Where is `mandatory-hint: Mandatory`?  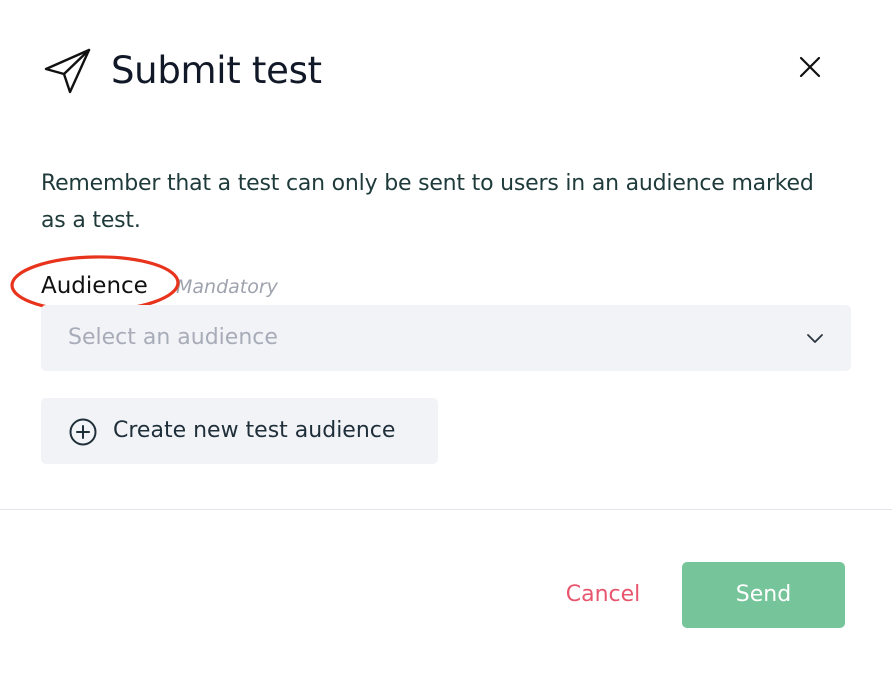
mandatory-hint: Mandatory is located at coordinates (227, 287).